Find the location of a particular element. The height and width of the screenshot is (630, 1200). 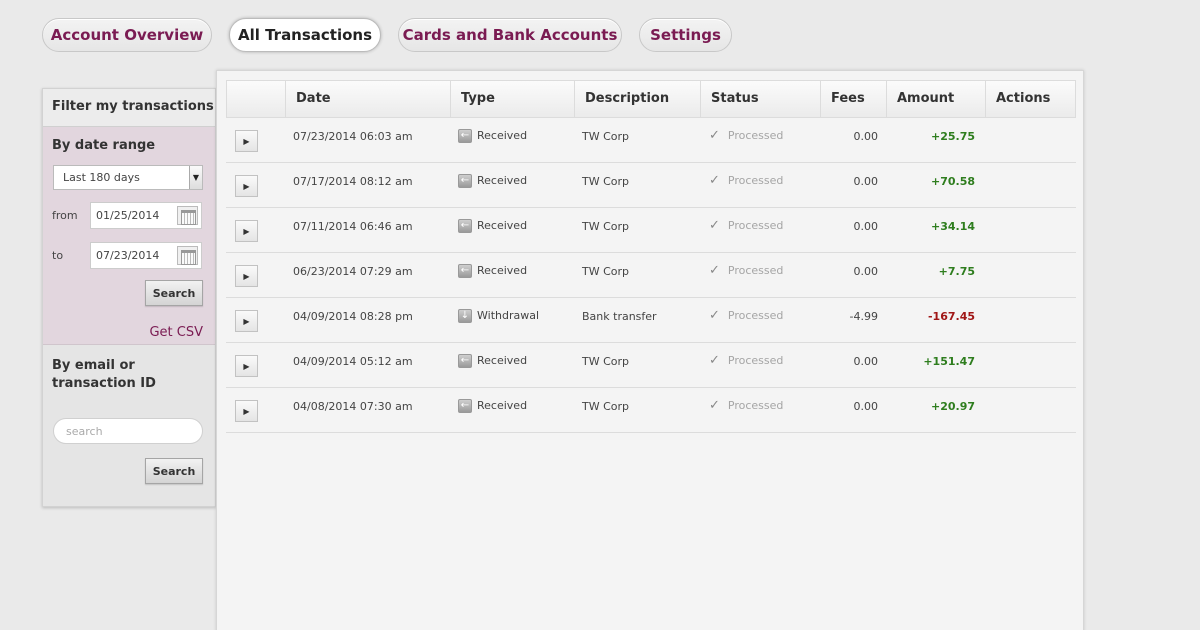

email-search-title: By email or transaction ID is located at coordinates (104, 374).